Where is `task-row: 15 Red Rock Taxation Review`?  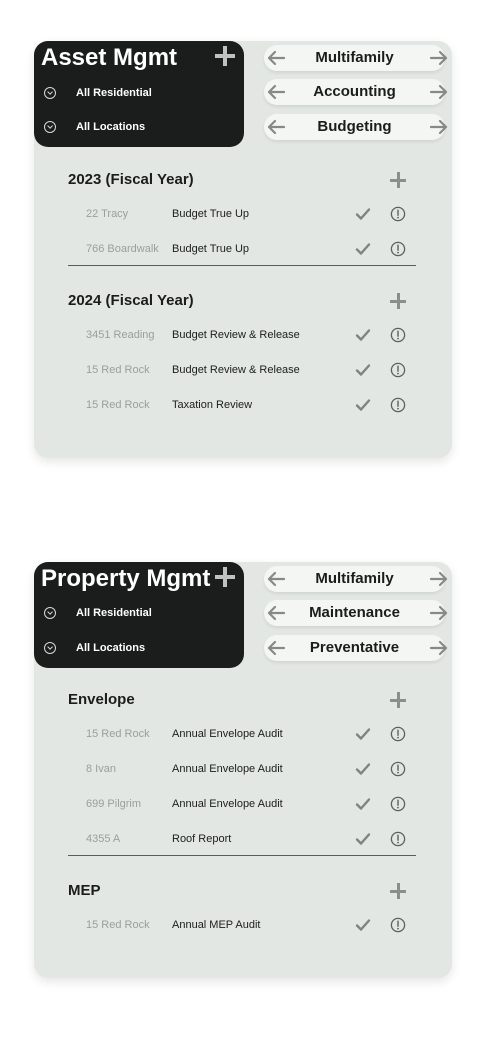
task-row: 15 Red Rock Taxation Review is located at coordinates (251, 406).